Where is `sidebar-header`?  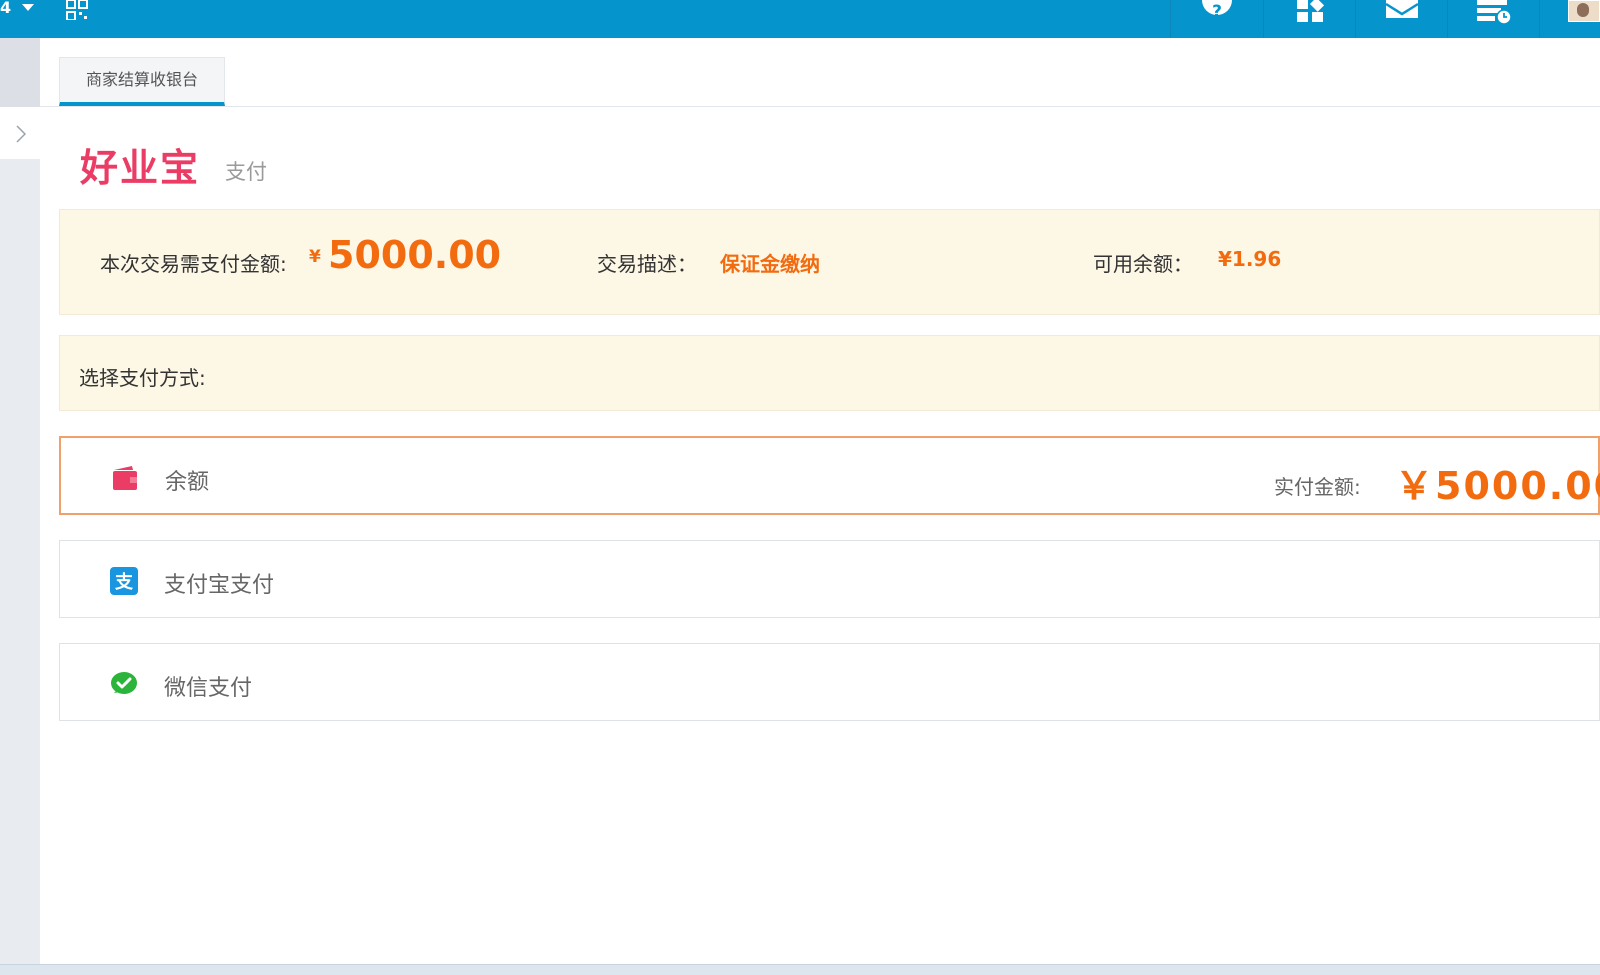 sidebar-header is located at coordinates (20, 72).